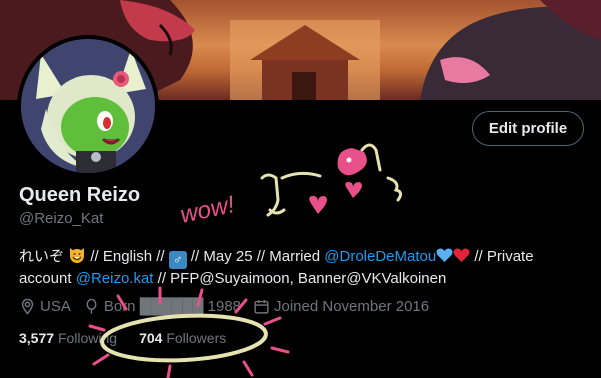  Describe the element at coordinates (27, 306) in the screenshot. I see `location-pin-icon` at that location.